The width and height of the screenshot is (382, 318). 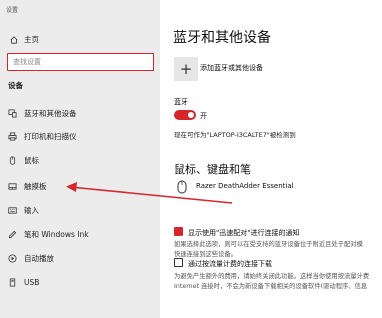 What do you see at coordinates (50, 113) in the screenshot?
I see `sidebar-item-label: 蓝牙和其他设备` at bounding box center [50, 113].